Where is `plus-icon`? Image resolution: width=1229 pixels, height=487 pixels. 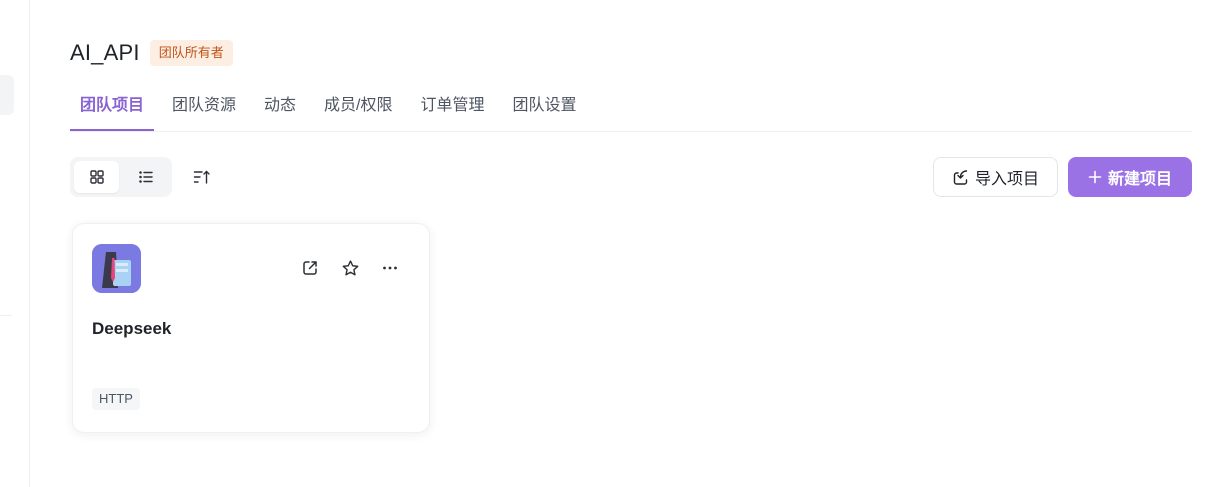
plus-icon is located at coordinates (1095, 177).